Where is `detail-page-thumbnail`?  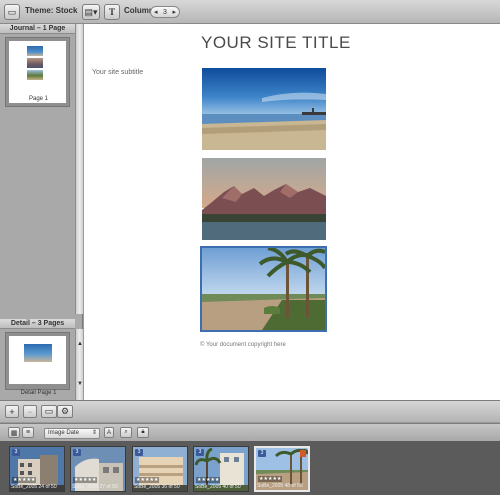
detail-page-thumbnail is located at coordinates (37, 361).